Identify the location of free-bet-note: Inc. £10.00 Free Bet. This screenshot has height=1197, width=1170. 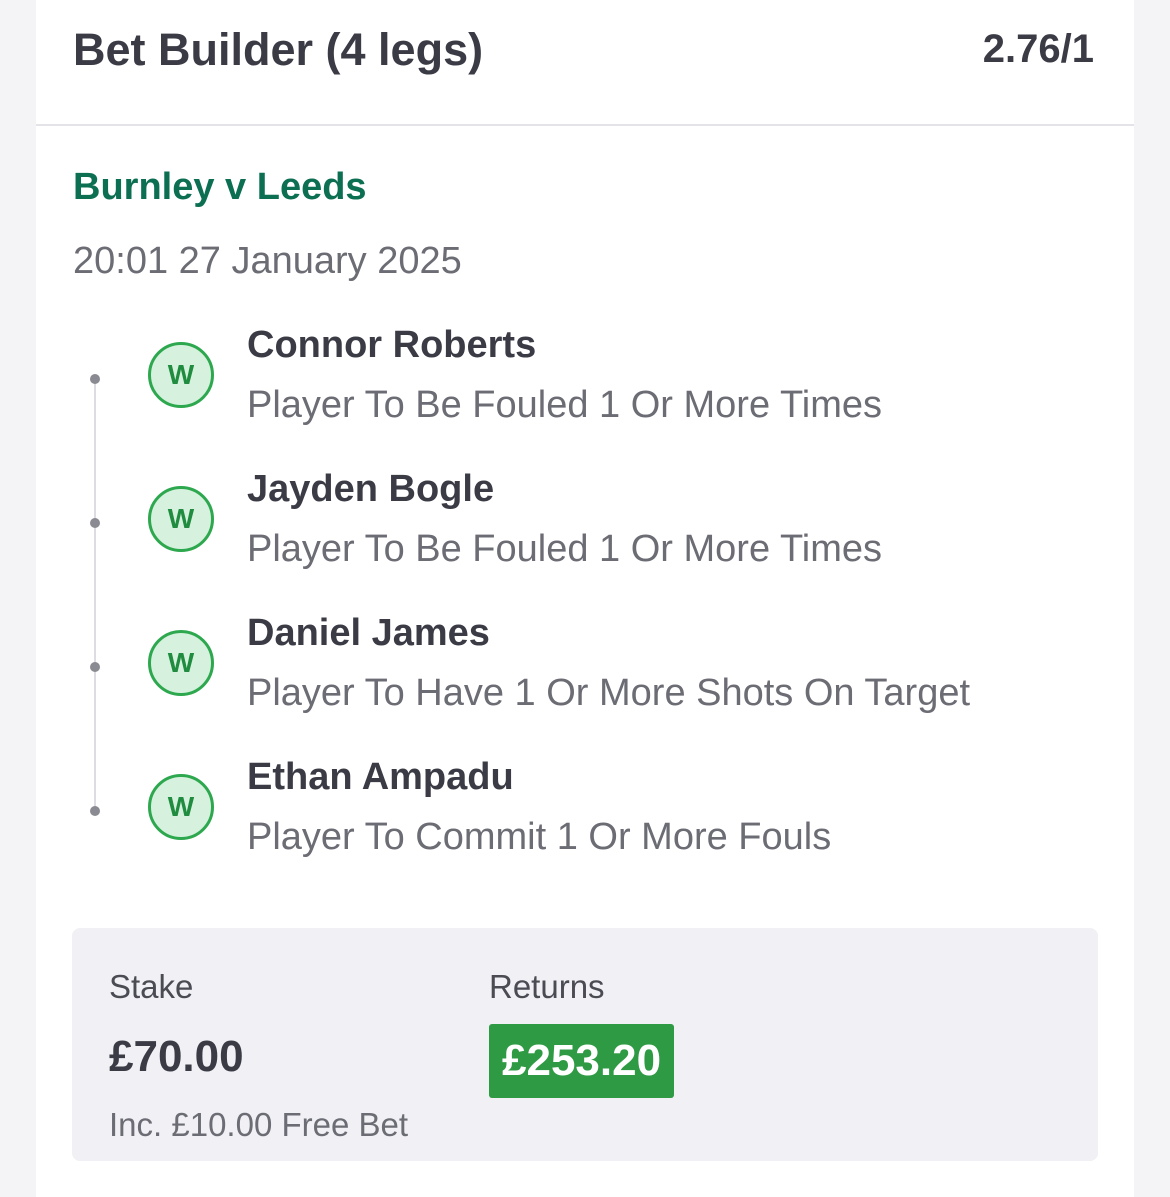
(259, 1124).